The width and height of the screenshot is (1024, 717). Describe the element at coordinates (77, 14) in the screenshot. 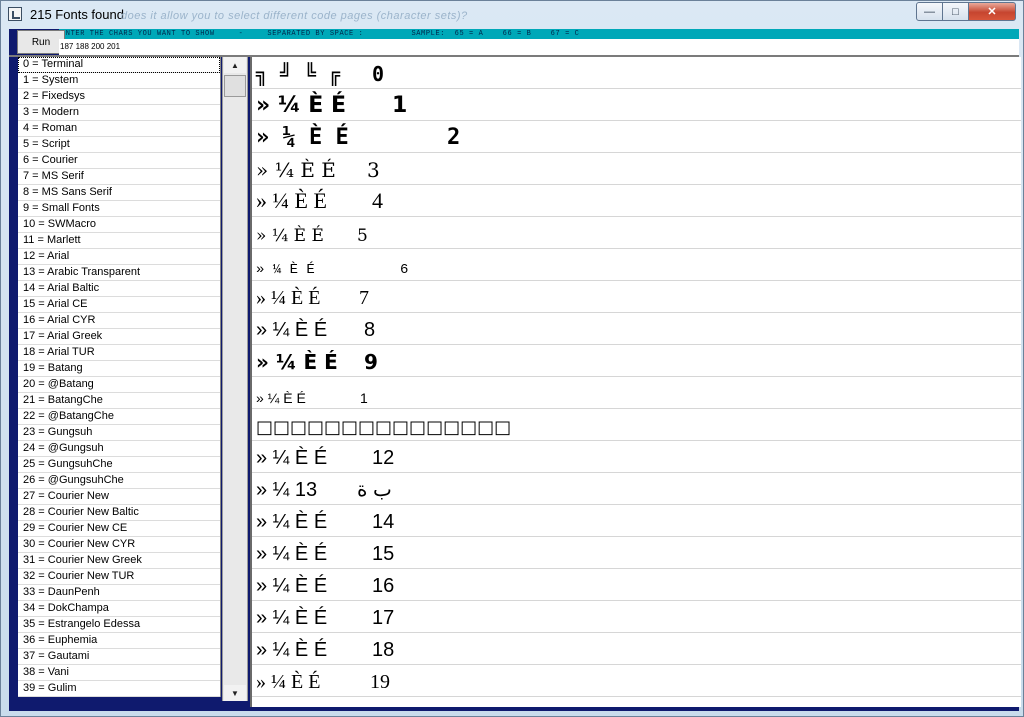

I see `window-title: 215 Fonts found` at that location.